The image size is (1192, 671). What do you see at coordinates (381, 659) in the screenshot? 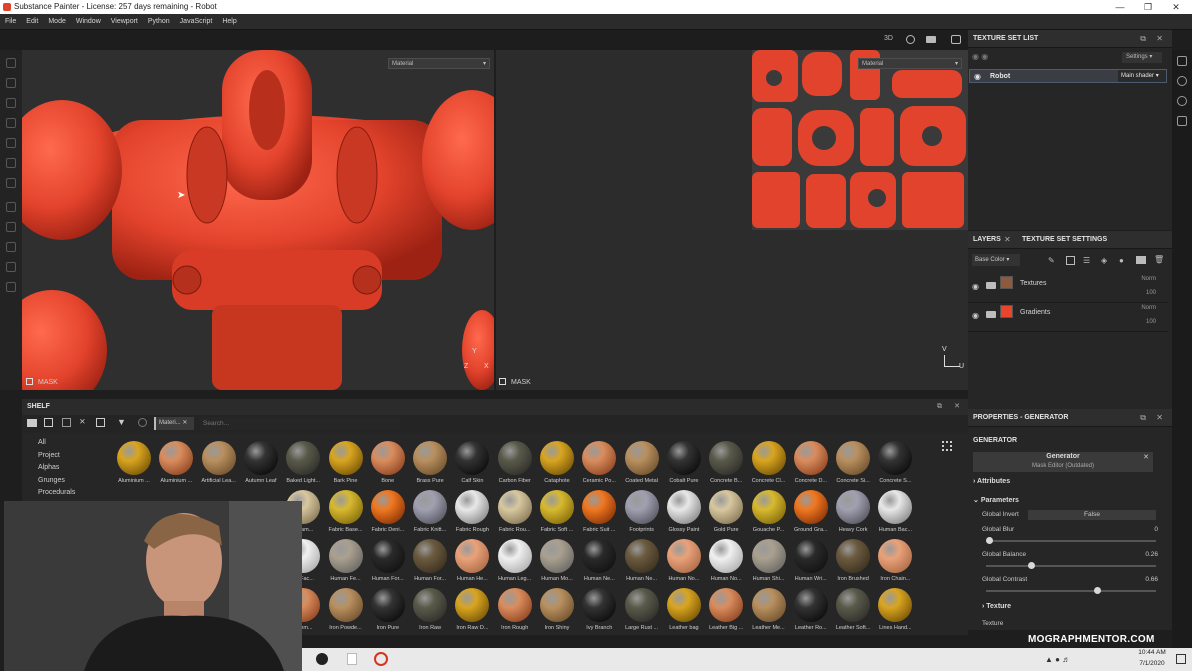
I see `taskbar-substance-icon` at bounding box center [381, 659].